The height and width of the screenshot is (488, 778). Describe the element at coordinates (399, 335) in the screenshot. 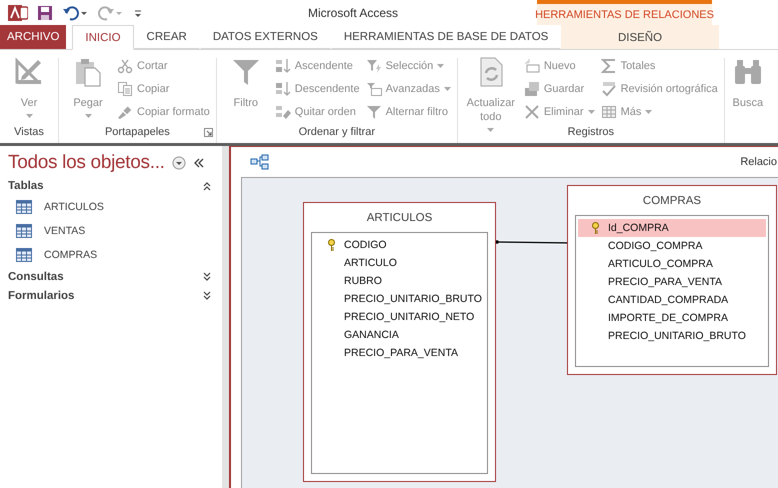

I see `field-row: GANANCIA` at that location.